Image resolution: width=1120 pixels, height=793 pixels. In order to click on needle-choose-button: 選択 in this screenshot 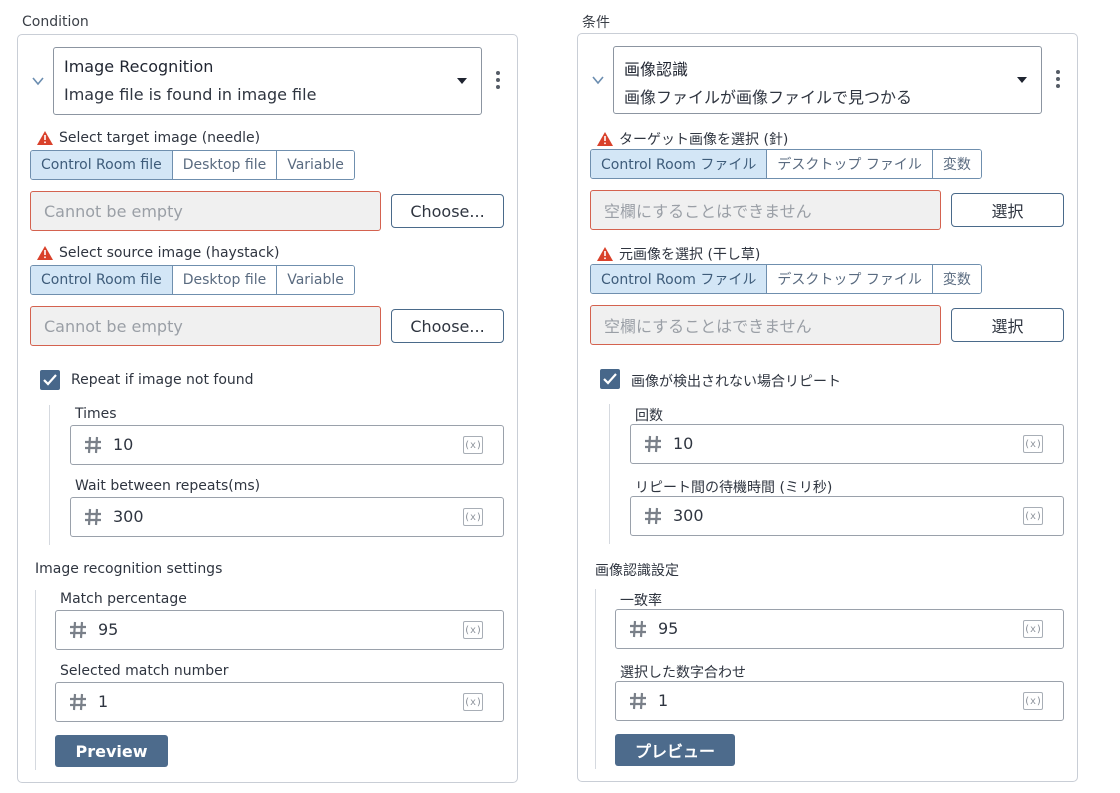, I will do `click(1007, 210)`.